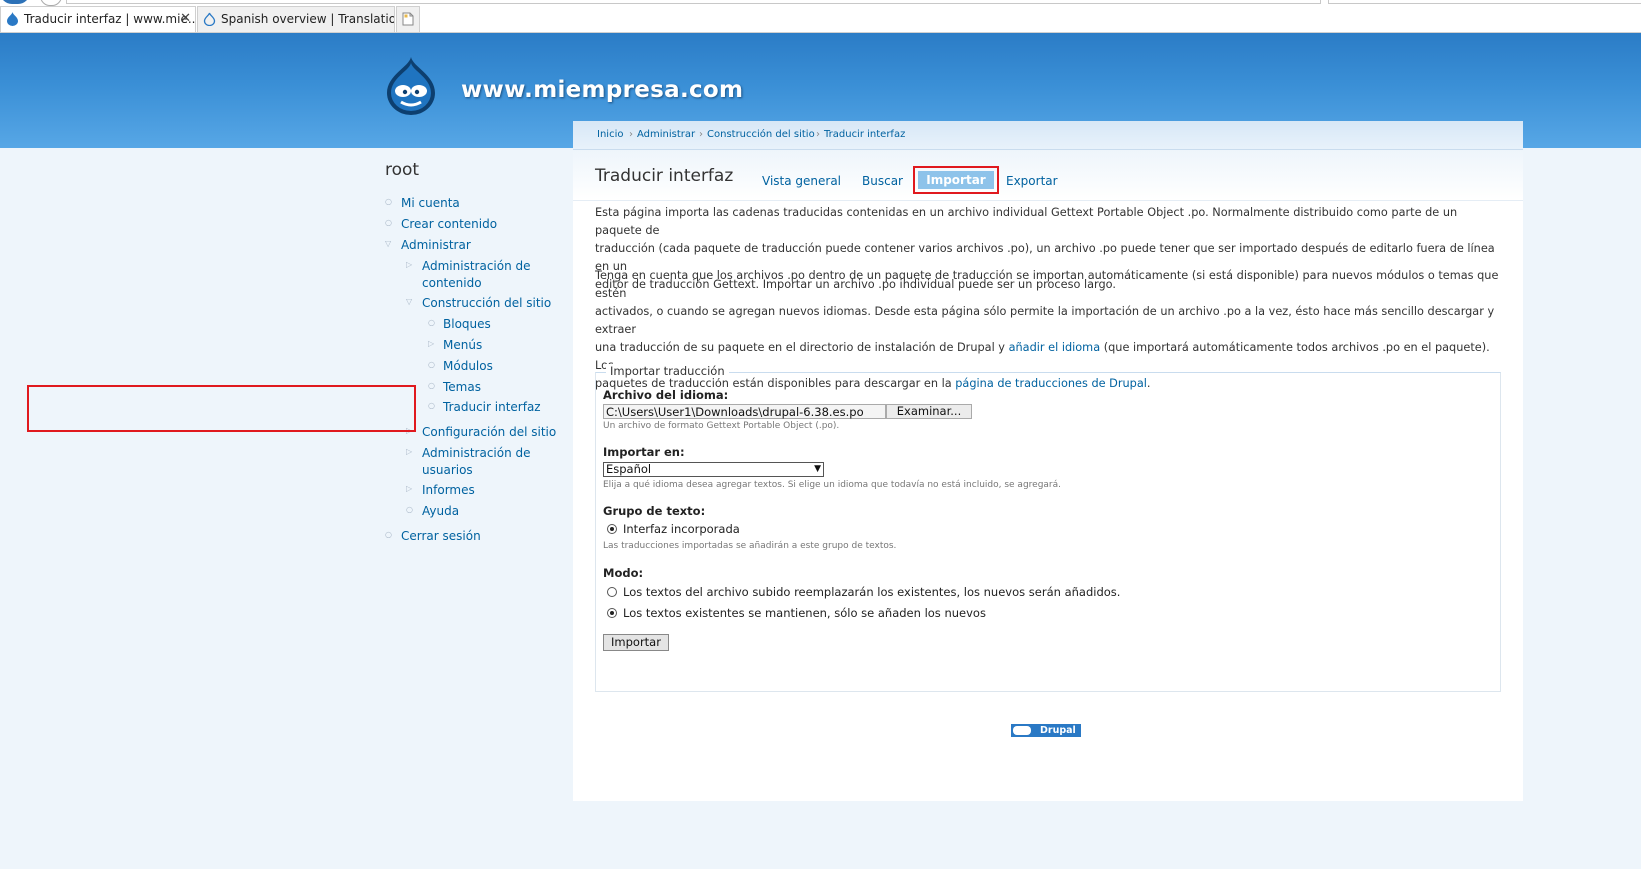 This screenshot has width=1641, height=869. I want to click on group-radio, so click(612, 529).